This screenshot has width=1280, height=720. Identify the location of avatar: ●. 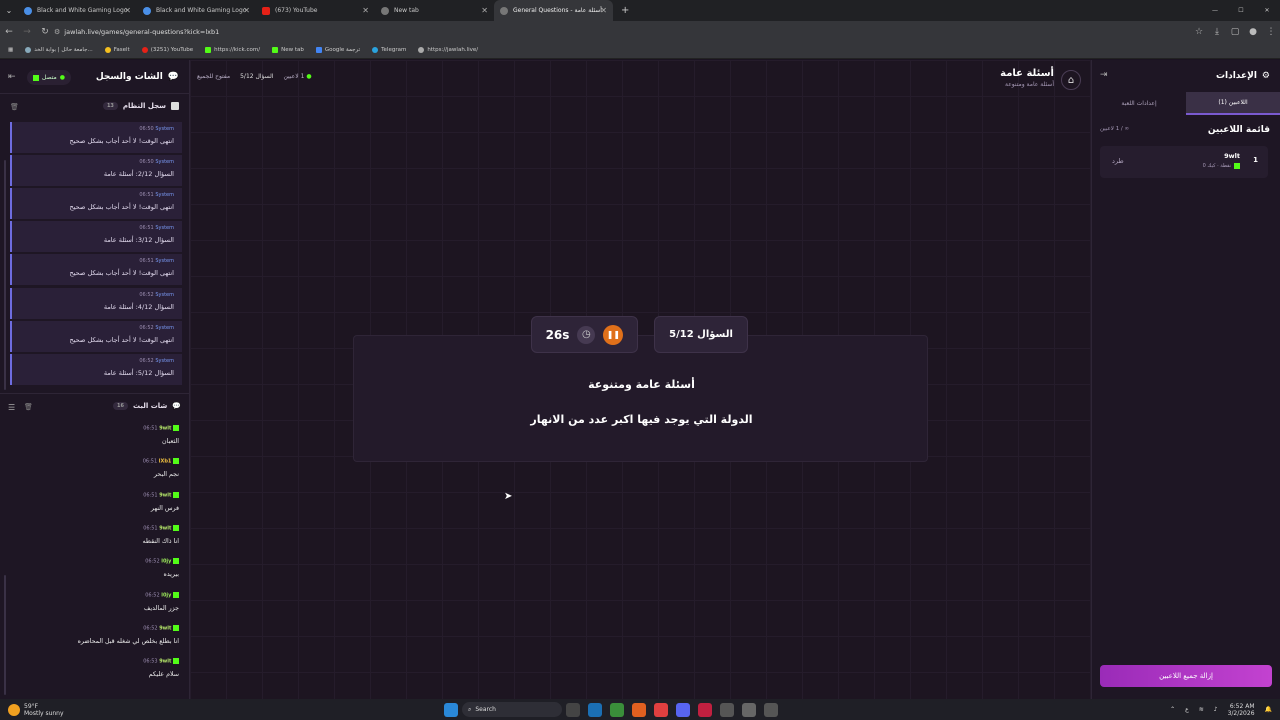
(1253, 32).